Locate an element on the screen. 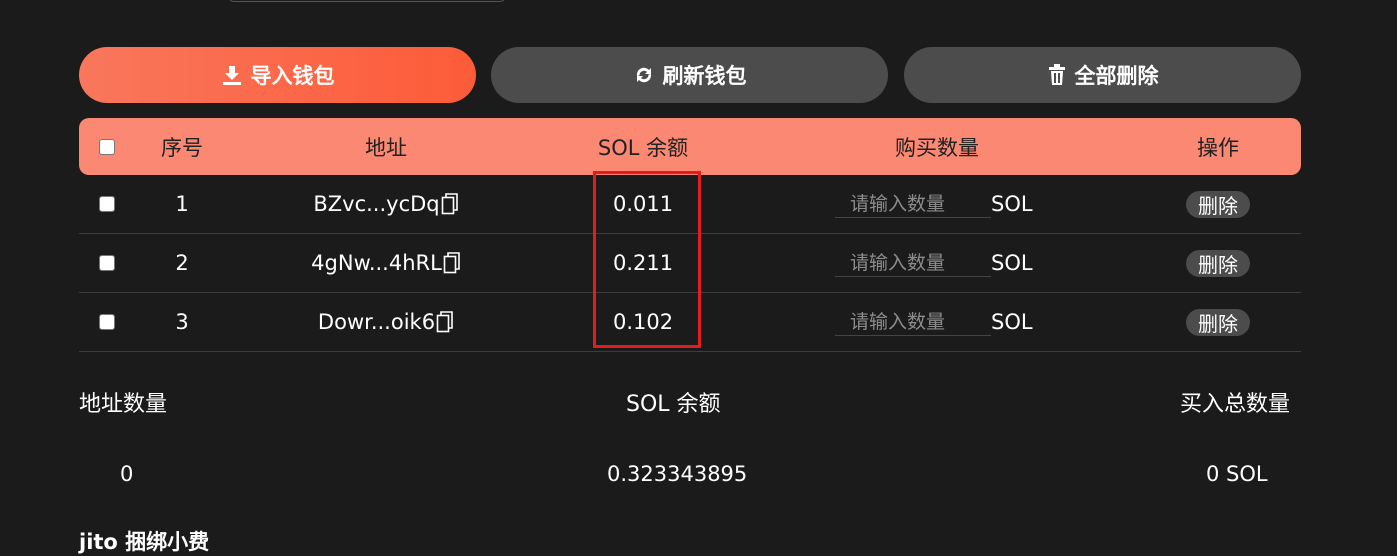 Image resolution: width=1397 pixels, height=556 pixels. toolbar: 导入钱包 刷新钱包 全部删除 is located at coordinates (690, 75).